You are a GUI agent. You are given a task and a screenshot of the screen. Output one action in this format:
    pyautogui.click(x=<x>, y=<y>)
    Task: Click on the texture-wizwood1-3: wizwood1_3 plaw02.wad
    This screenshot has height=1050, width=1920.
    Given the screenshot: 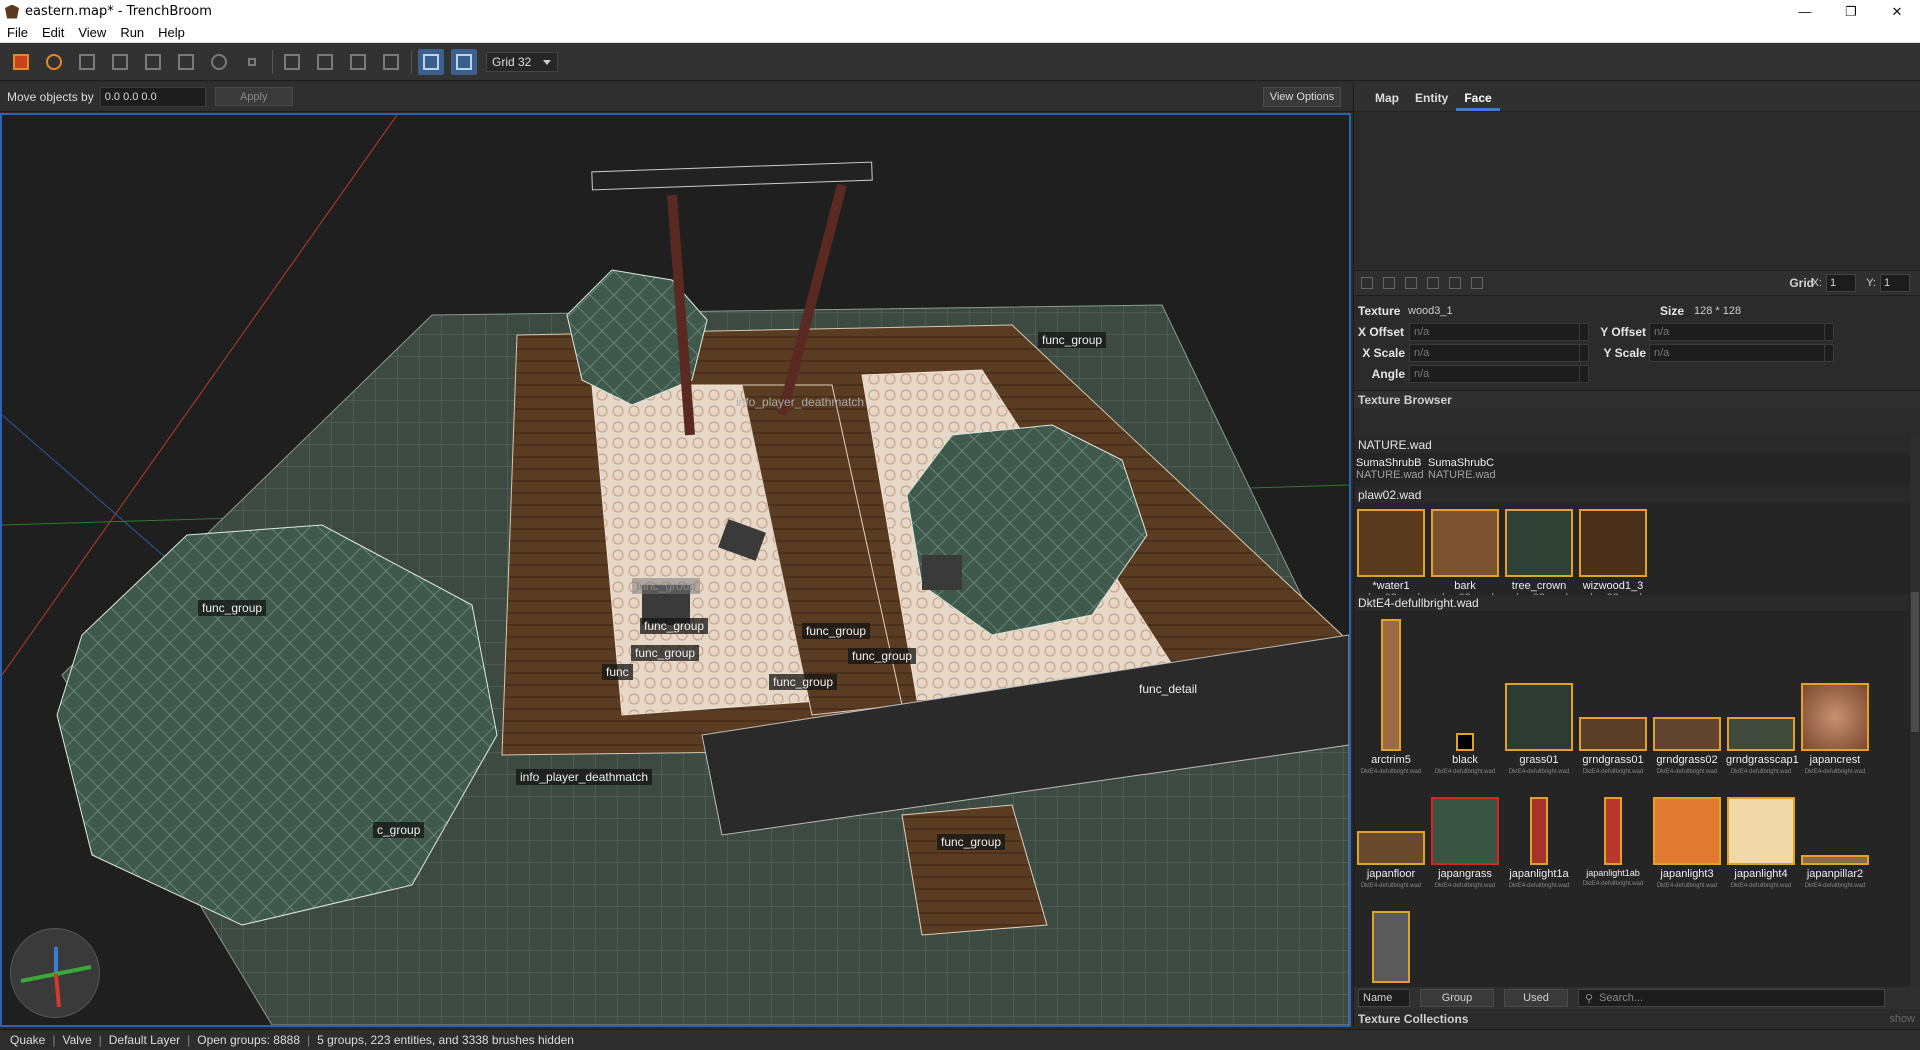 What is the action you would take?
    pyautogui.click(x=1613, y=556)
    